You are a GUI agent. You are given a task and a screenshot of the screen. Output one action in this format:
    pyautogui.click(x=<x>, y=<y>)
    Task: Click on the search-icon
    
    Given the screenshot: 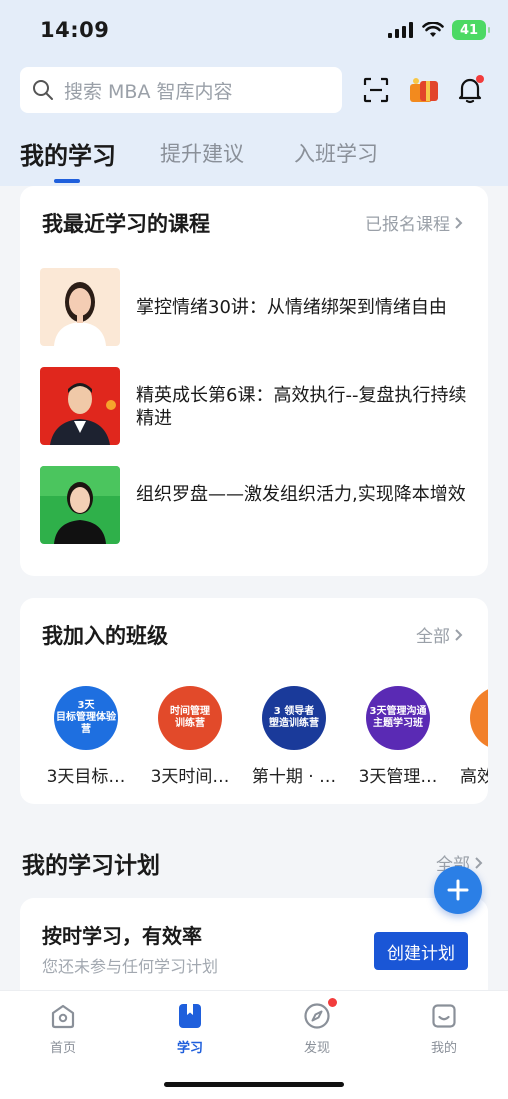 What is the action you would take?
    pyautogui.click(x=43, y=90)
    